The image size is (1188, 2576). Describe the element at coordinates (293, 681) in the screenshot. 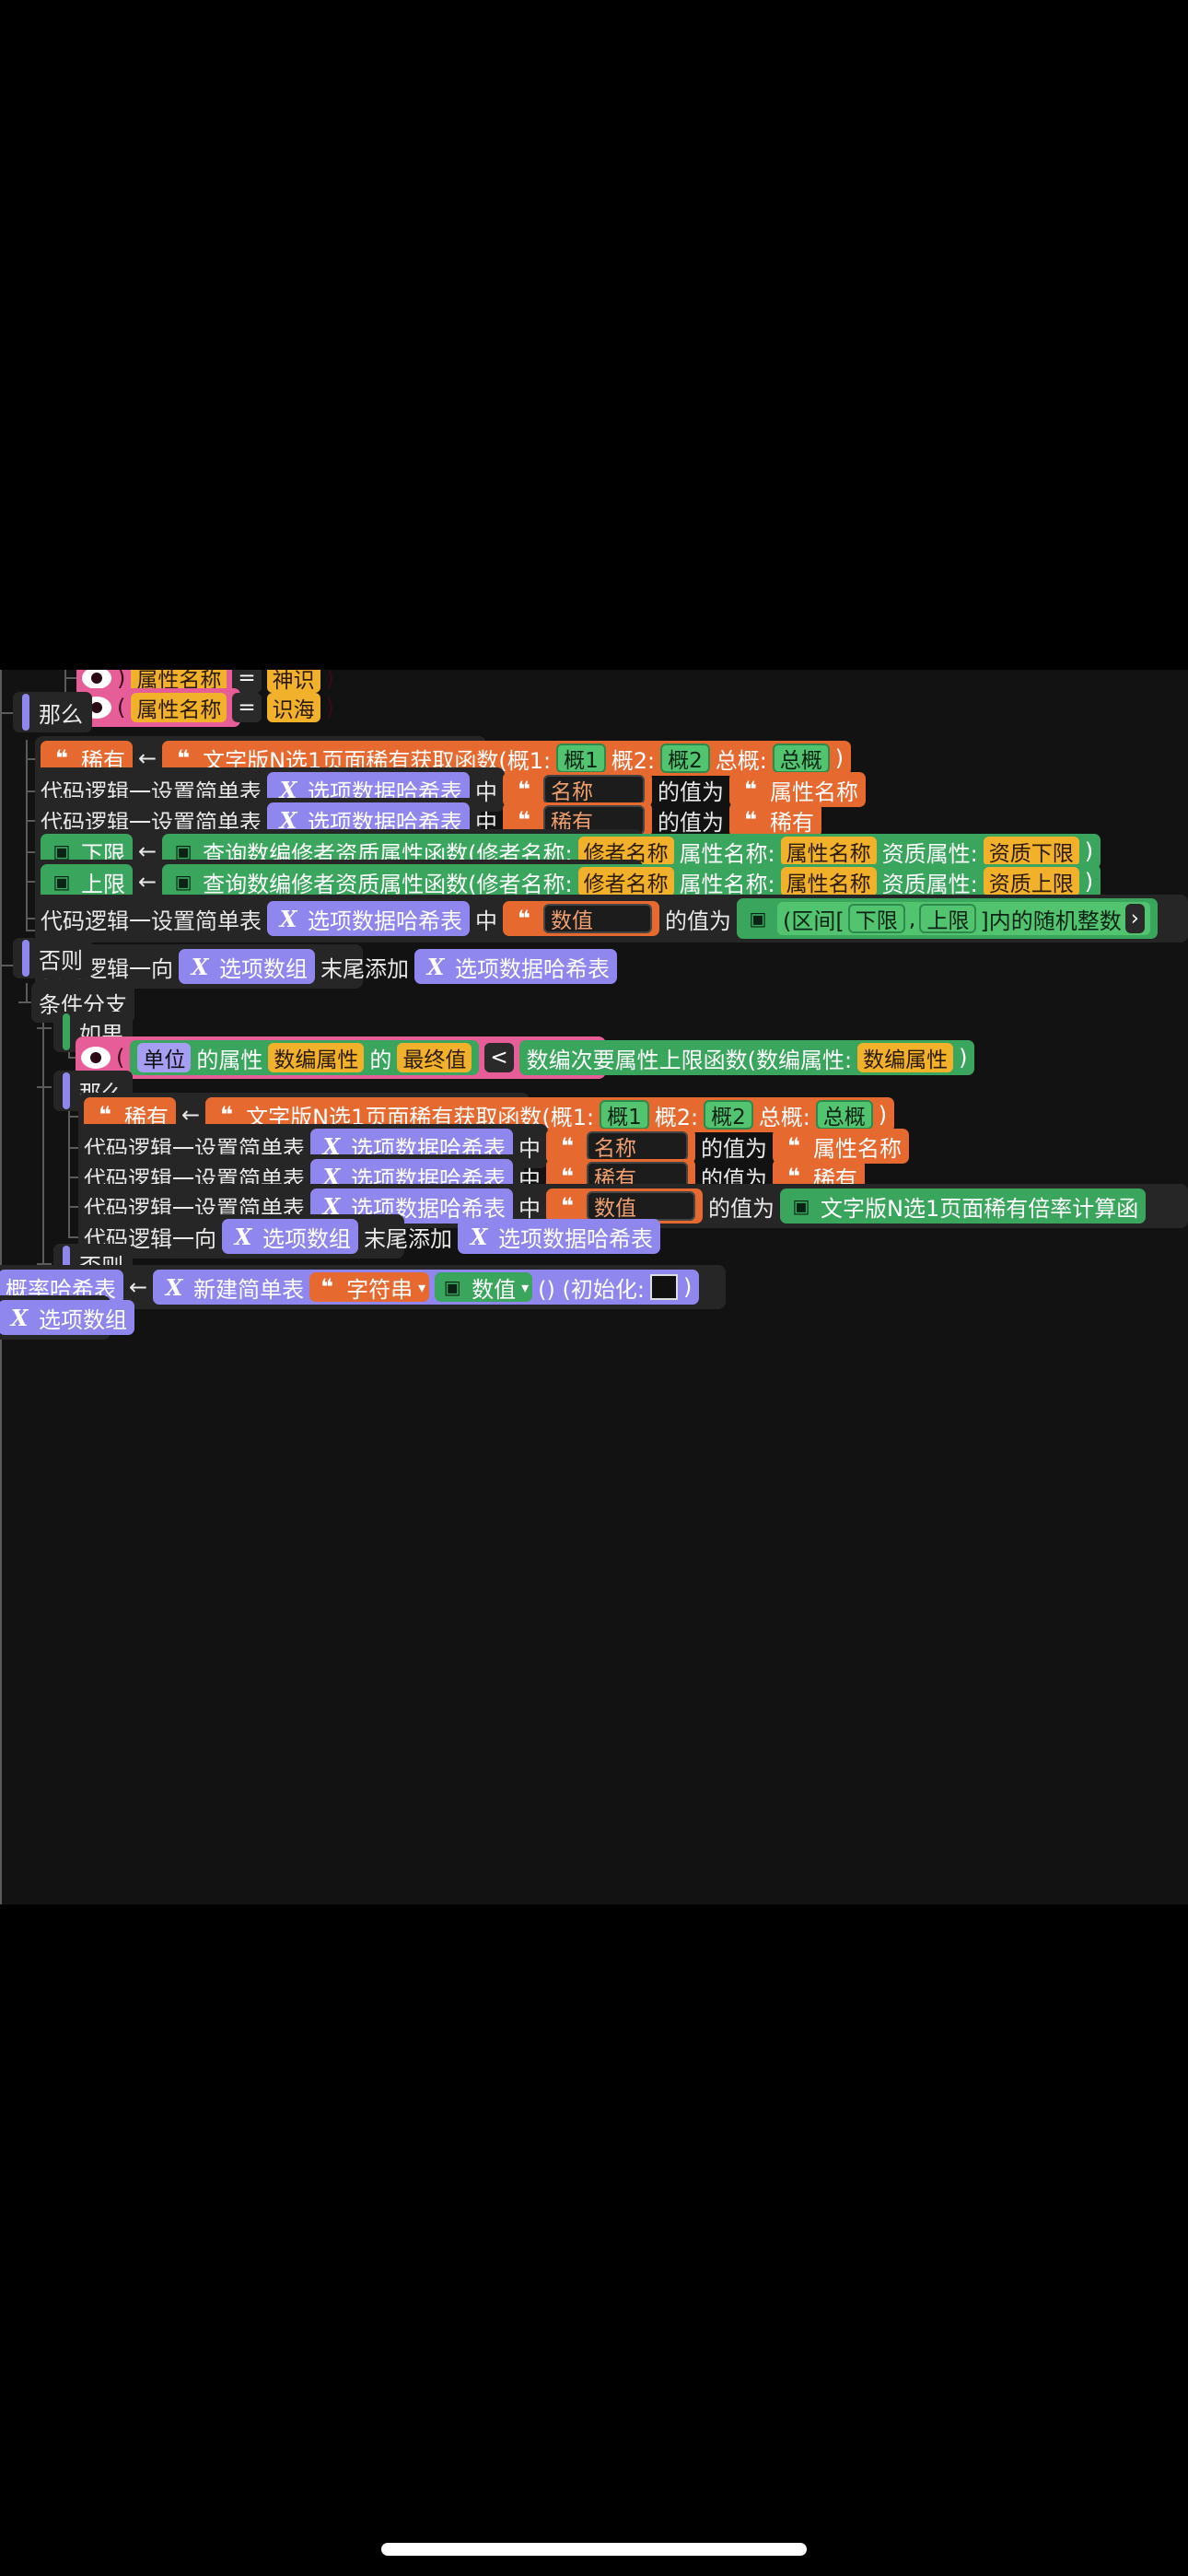

I see `value-slot: 神识` at that location.